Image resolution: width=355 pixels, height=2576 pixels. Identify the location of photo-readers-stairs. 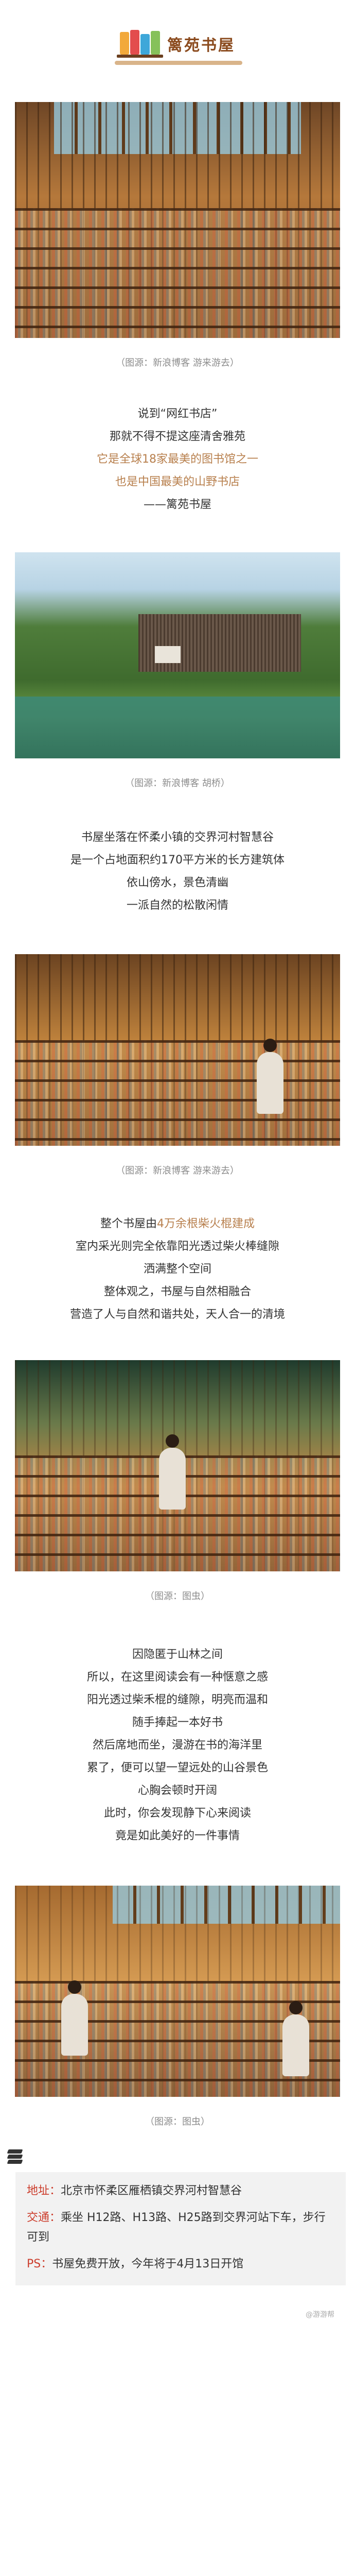
(177, 1991).